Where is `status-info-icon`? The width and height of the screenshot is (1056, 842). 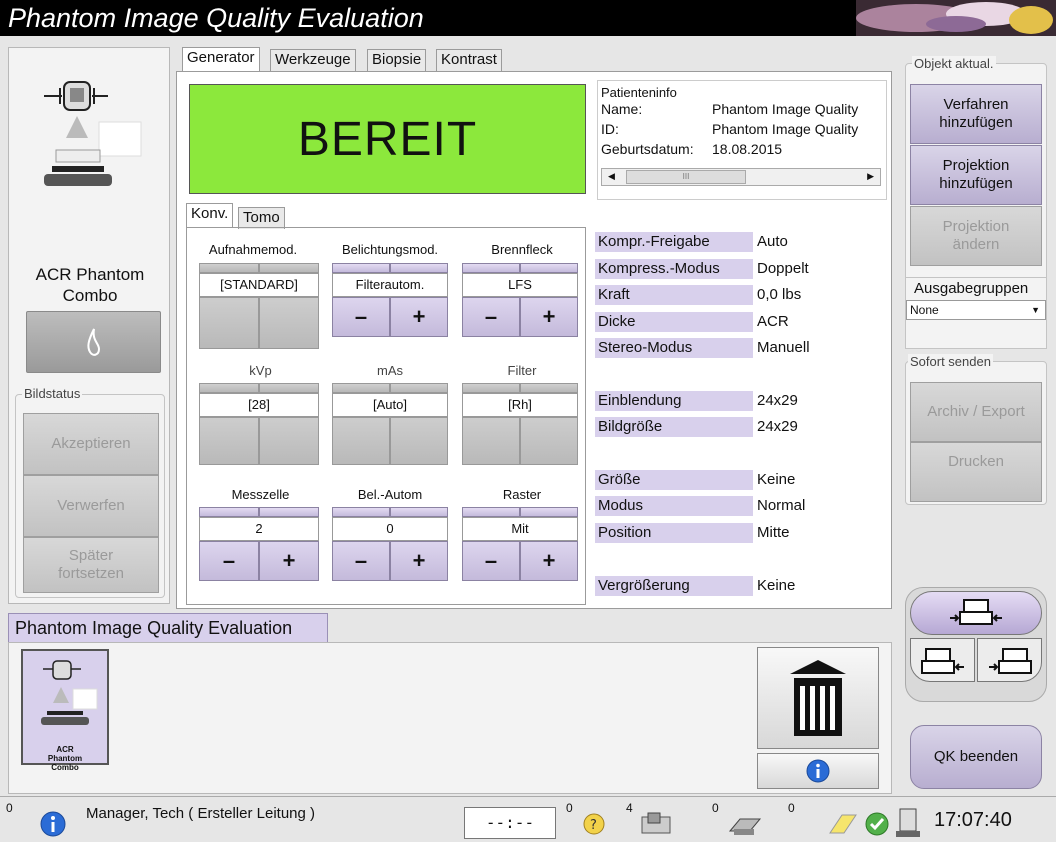 status-info-icon is located at coordinates (53, 826).